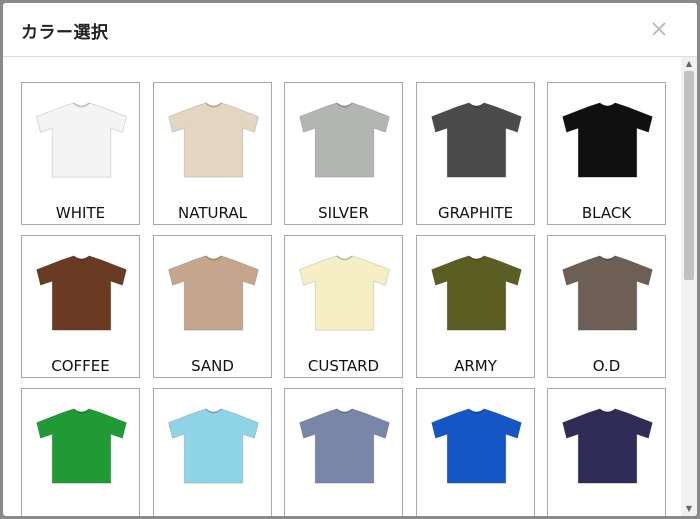 This screenshot has height=519, width=700. What do you see at coordinates (689, 64) in the screenshot?
I see `scroll-up-arrow-icon: ▲` at bounding box center [689, 64].